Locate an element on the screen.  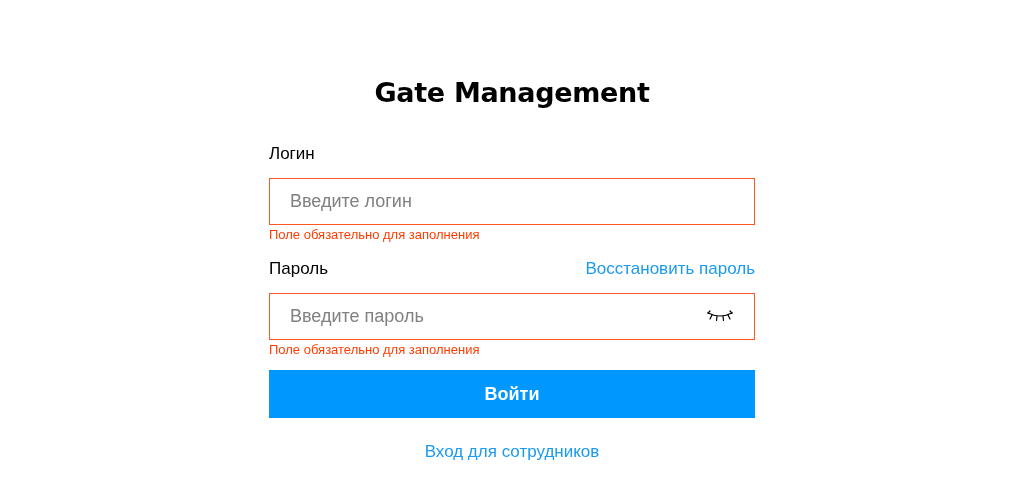
field-label: Логин is located at coordinates (292, 154).